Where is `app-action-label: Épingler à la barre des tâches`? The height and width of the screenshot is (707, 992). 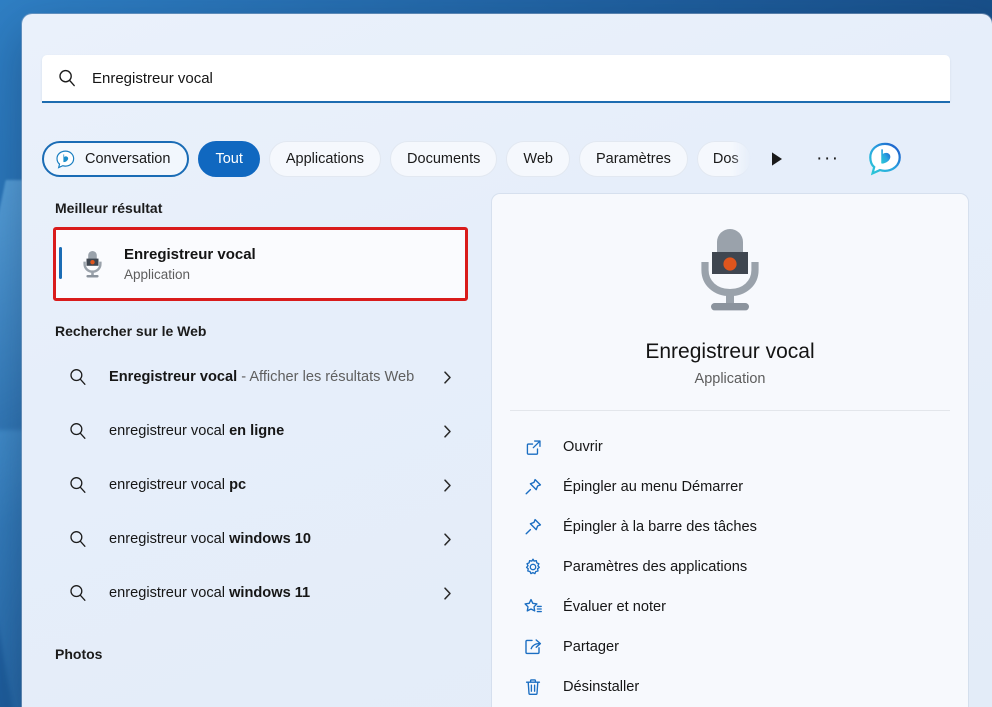 app-action-label: Épingler à la barre des tâches is located at coordinates (660, 527).